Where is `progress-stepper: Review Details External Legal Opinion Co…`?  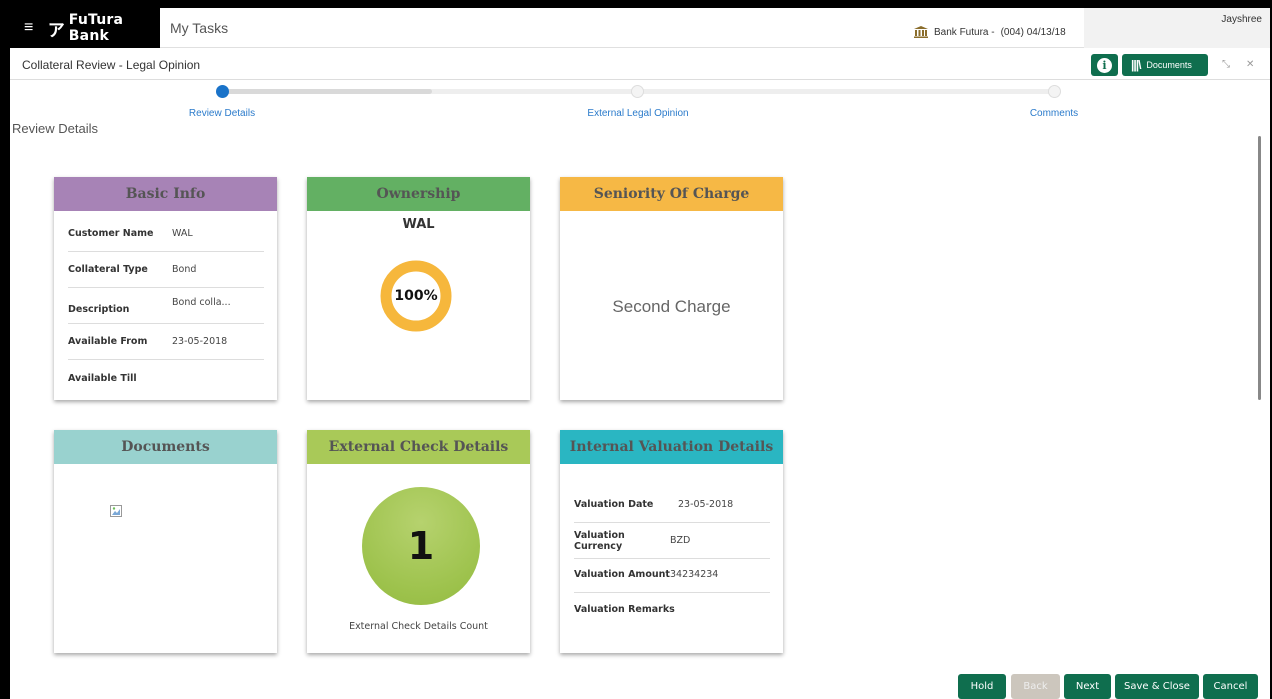 progress-stepper: Review Details External Legal Opinion Co… is located at coordinates (640, 101).